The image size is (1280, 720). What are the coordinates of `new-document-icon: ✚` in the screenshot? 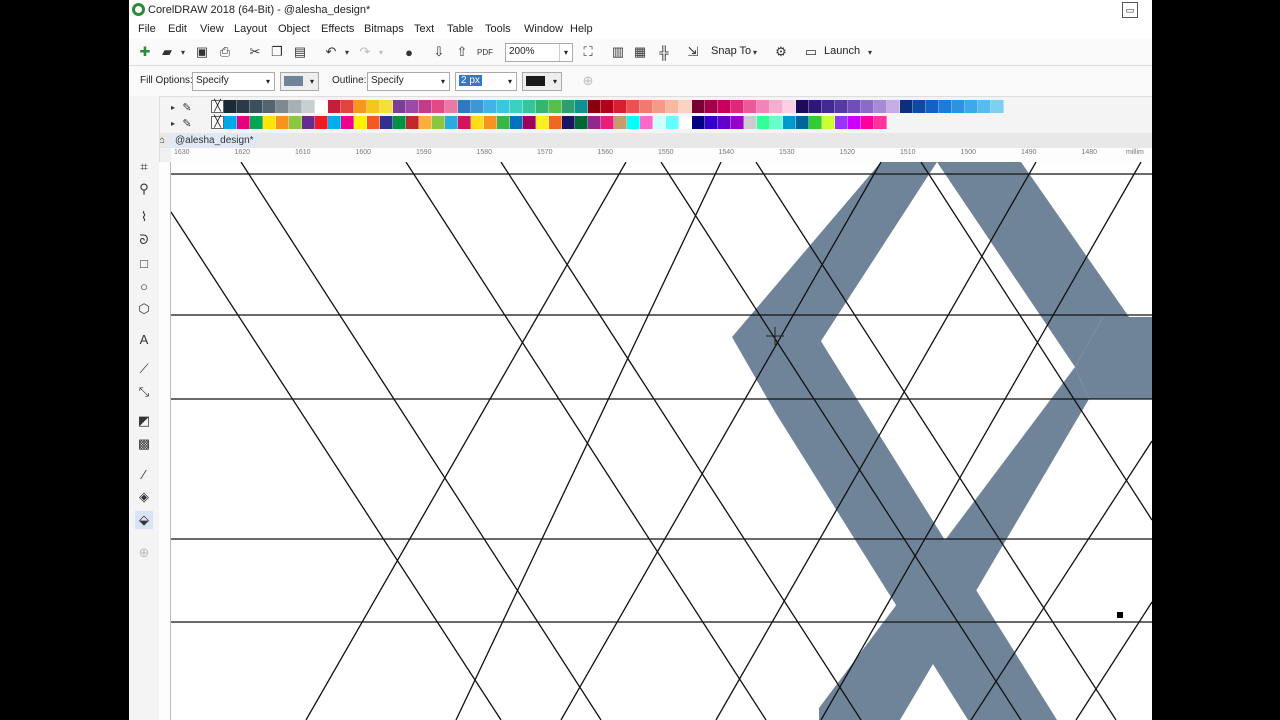 It's located at (145, 52).